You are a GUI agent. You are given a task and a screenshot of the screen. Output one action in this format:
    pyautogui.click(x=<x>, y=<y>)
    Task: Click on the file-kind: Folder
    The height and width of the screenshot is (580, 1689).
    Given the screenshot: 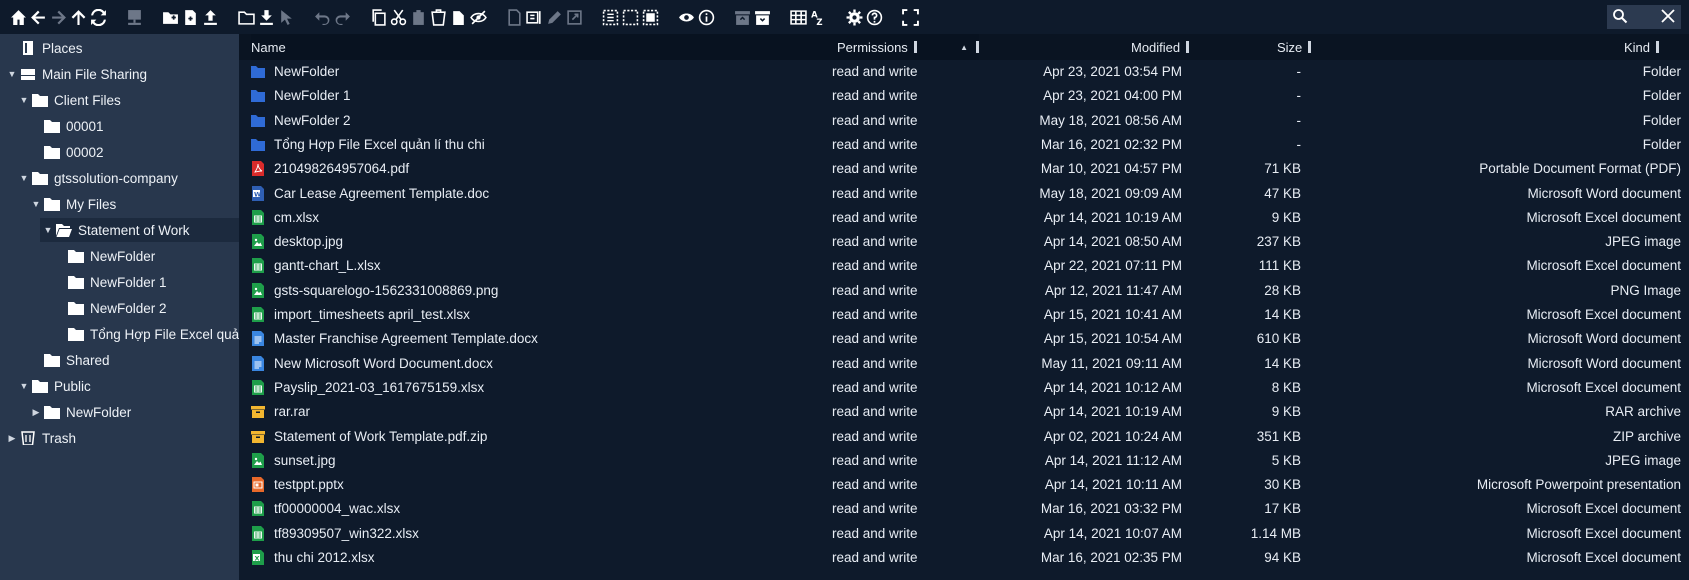 What is the action you would take?
    pyautogui.click(x=1661, y=71)
    